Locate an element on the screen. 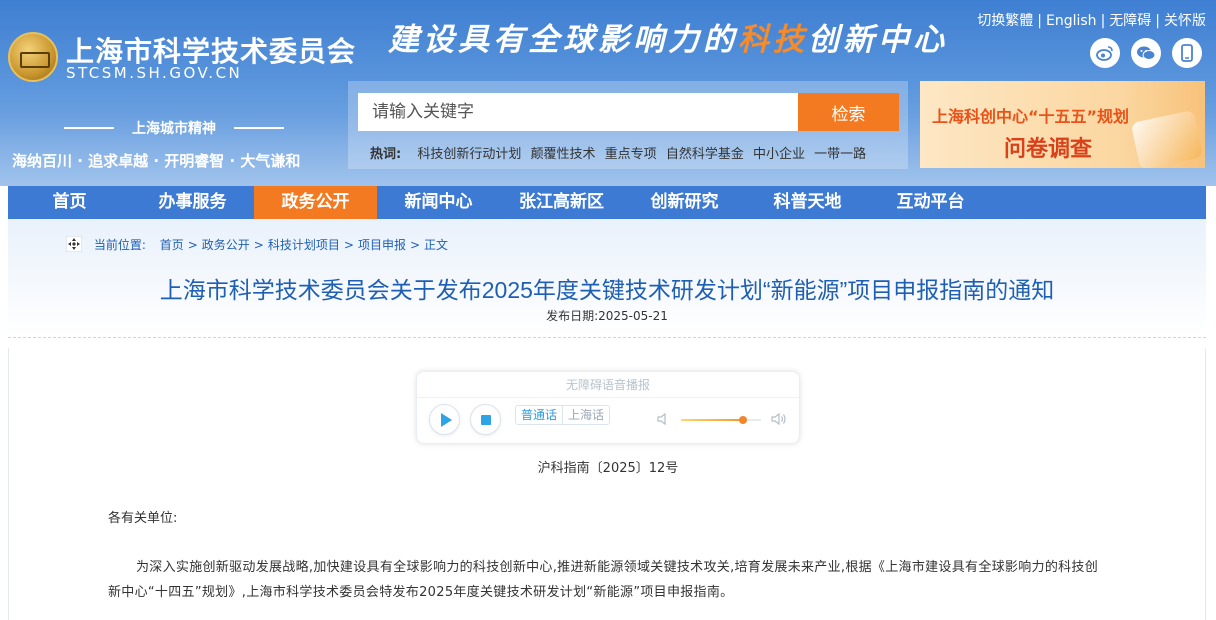 The width and height of the screenshot is (1216, 620). breadcrumb: 当前位置: 首页 > 政务公开 > 科技计划项目 > 项目申报 > 正文 is located at coordinates (257, 244).